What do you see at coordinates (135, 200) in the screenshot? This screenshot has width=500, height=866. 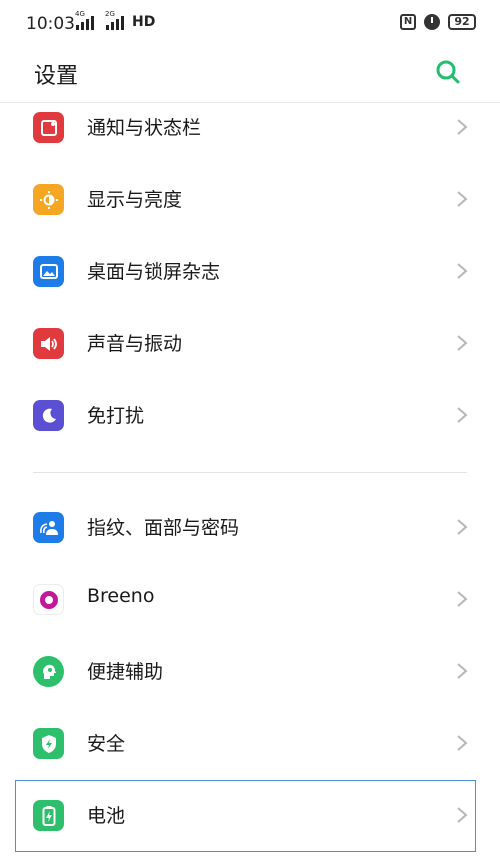 I see `settings-item-label: 显示与亮度` at bounding box center [135, 200].